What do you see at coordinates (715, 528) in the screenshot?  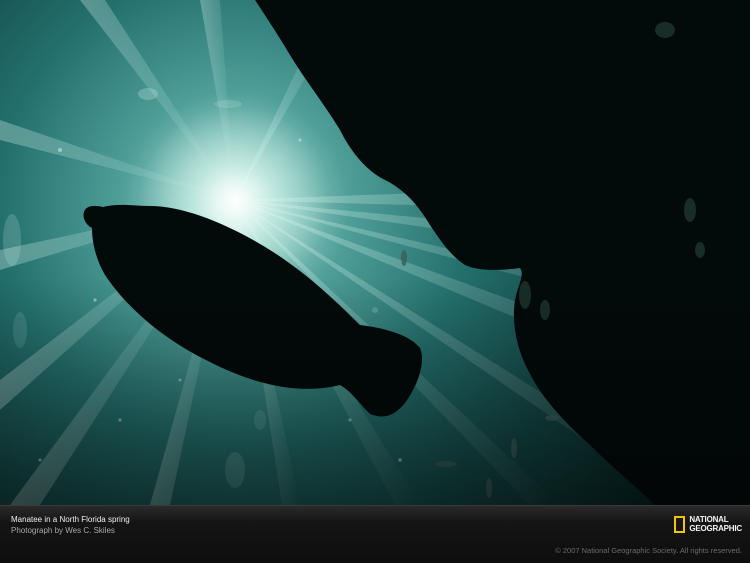 I see `logo-line-geographic: GEOGRAPHIC` at bounding box center [715, 528].